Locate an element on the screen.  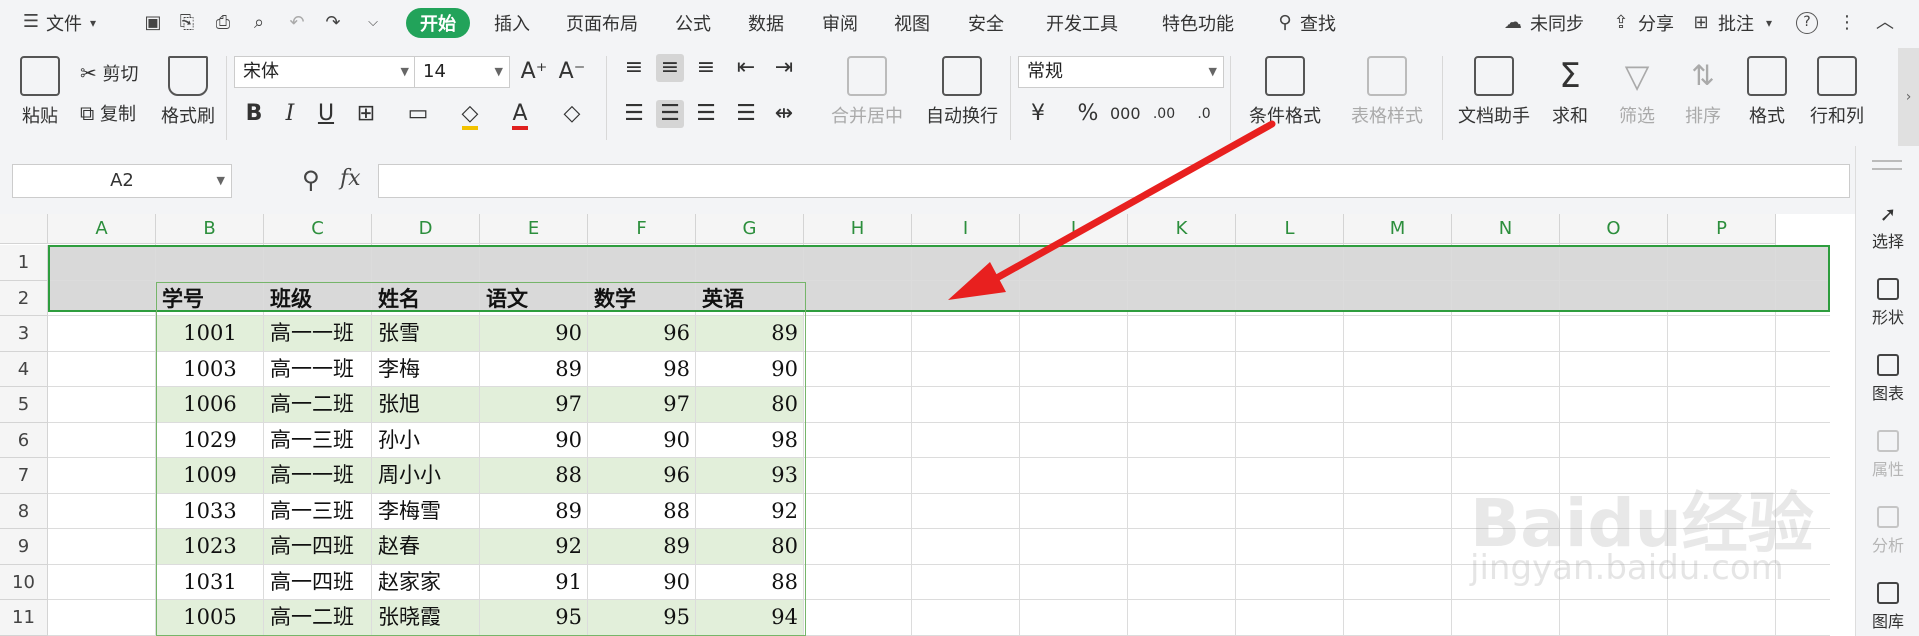
gallery-icon is located at coordinates (1888, 593).